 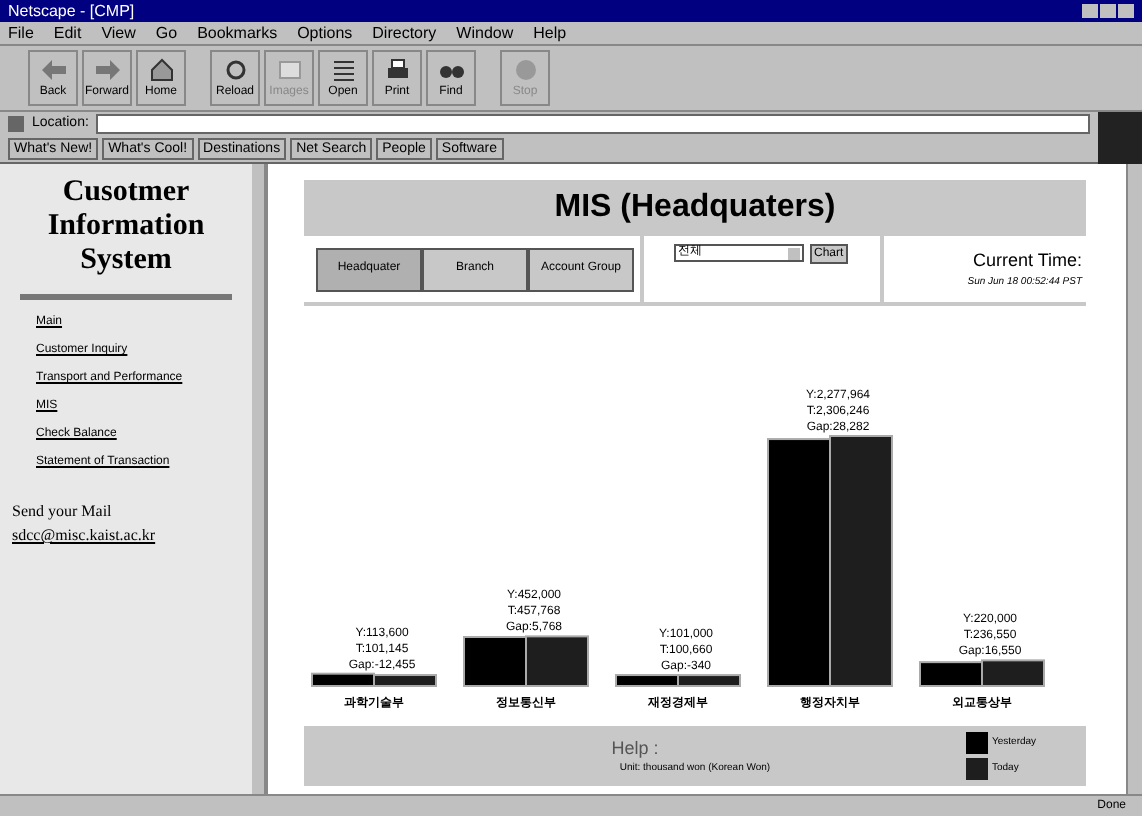 I want to click on image-icon, so click(x=289, y=70).